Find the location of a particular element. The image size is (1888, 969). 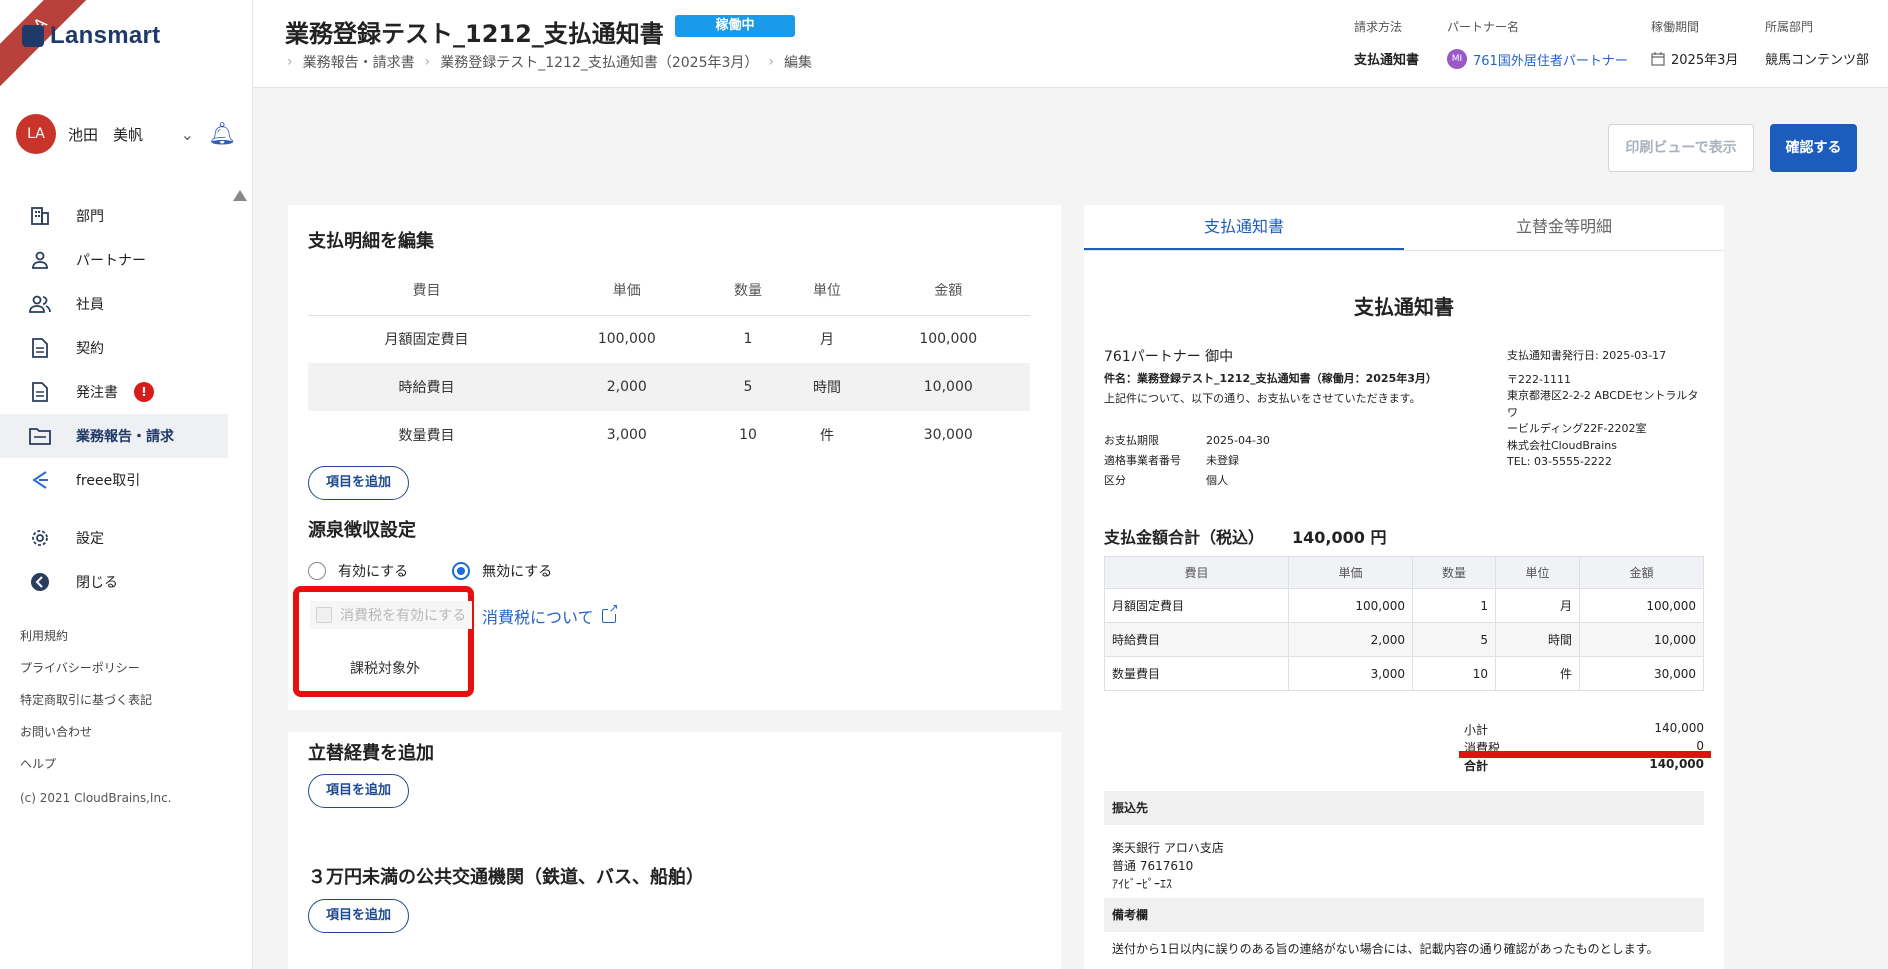

radio-disable is located at coordinates (461, 571).